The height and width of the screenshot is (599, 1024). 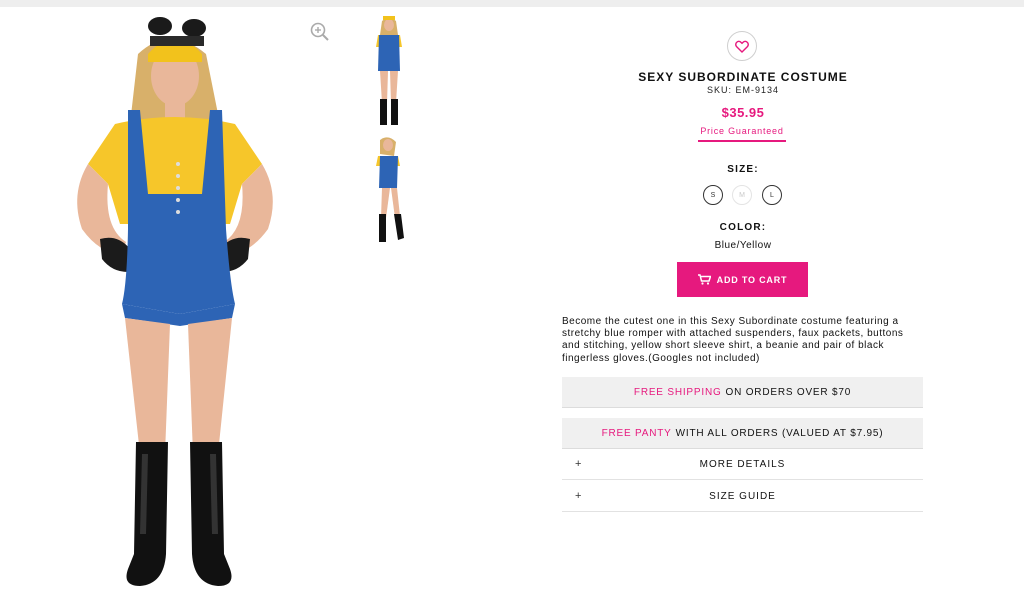 What do you see at coordinates (512, 3) in the screenshot?
I see `top-bar` at bounding box center [512, 3].